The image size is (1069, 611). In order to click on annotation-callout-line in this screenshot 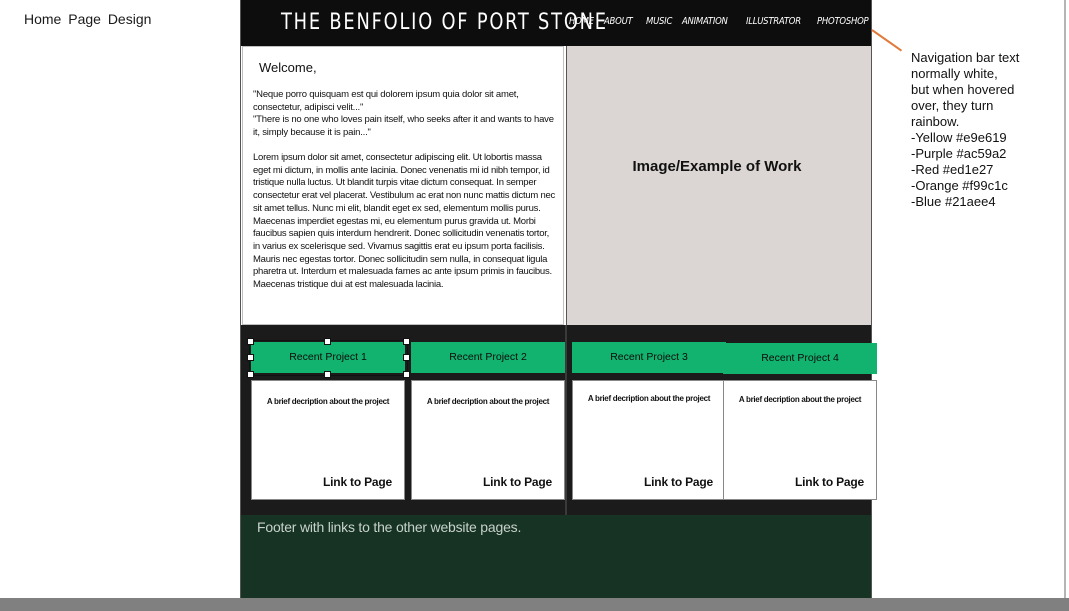, I will do `click(887, 40)`.